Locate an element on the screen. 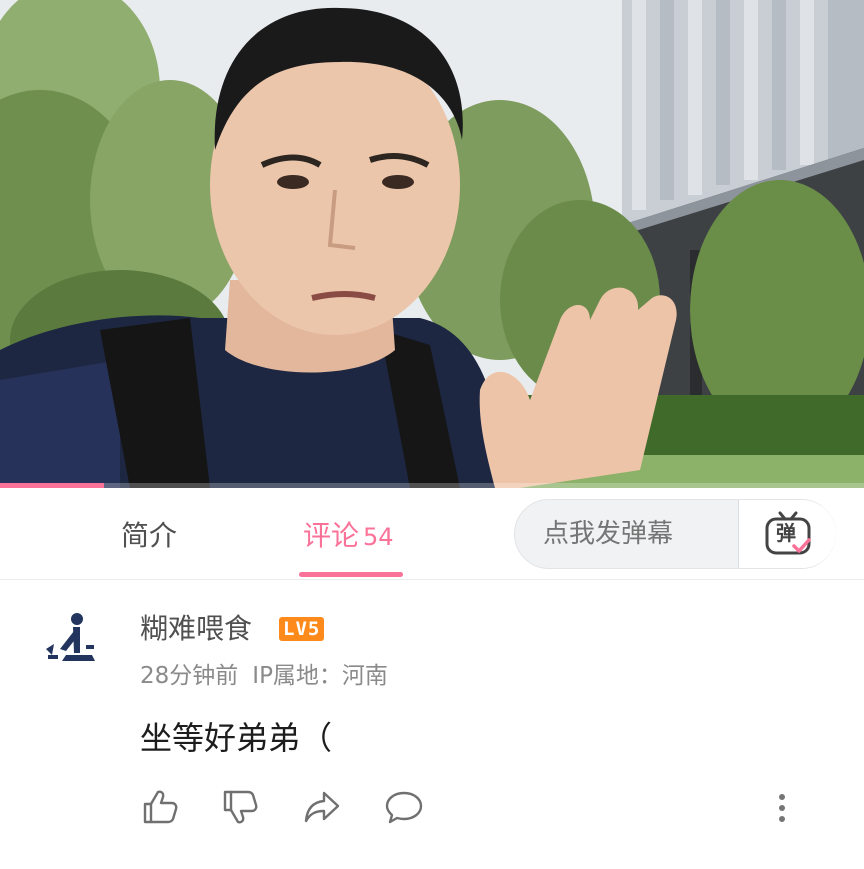  danmaku-button-glyph: 弹 is located at coordinates (786, 533).